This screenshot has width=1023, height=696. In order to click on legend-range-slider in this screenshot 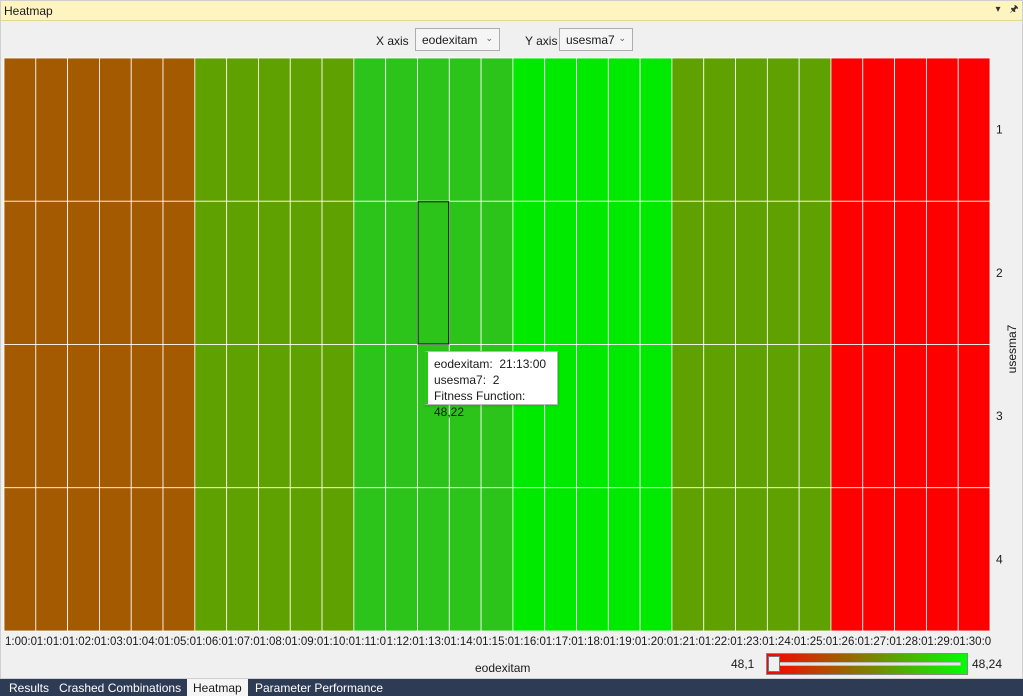, I will do `click(867, 664)`.